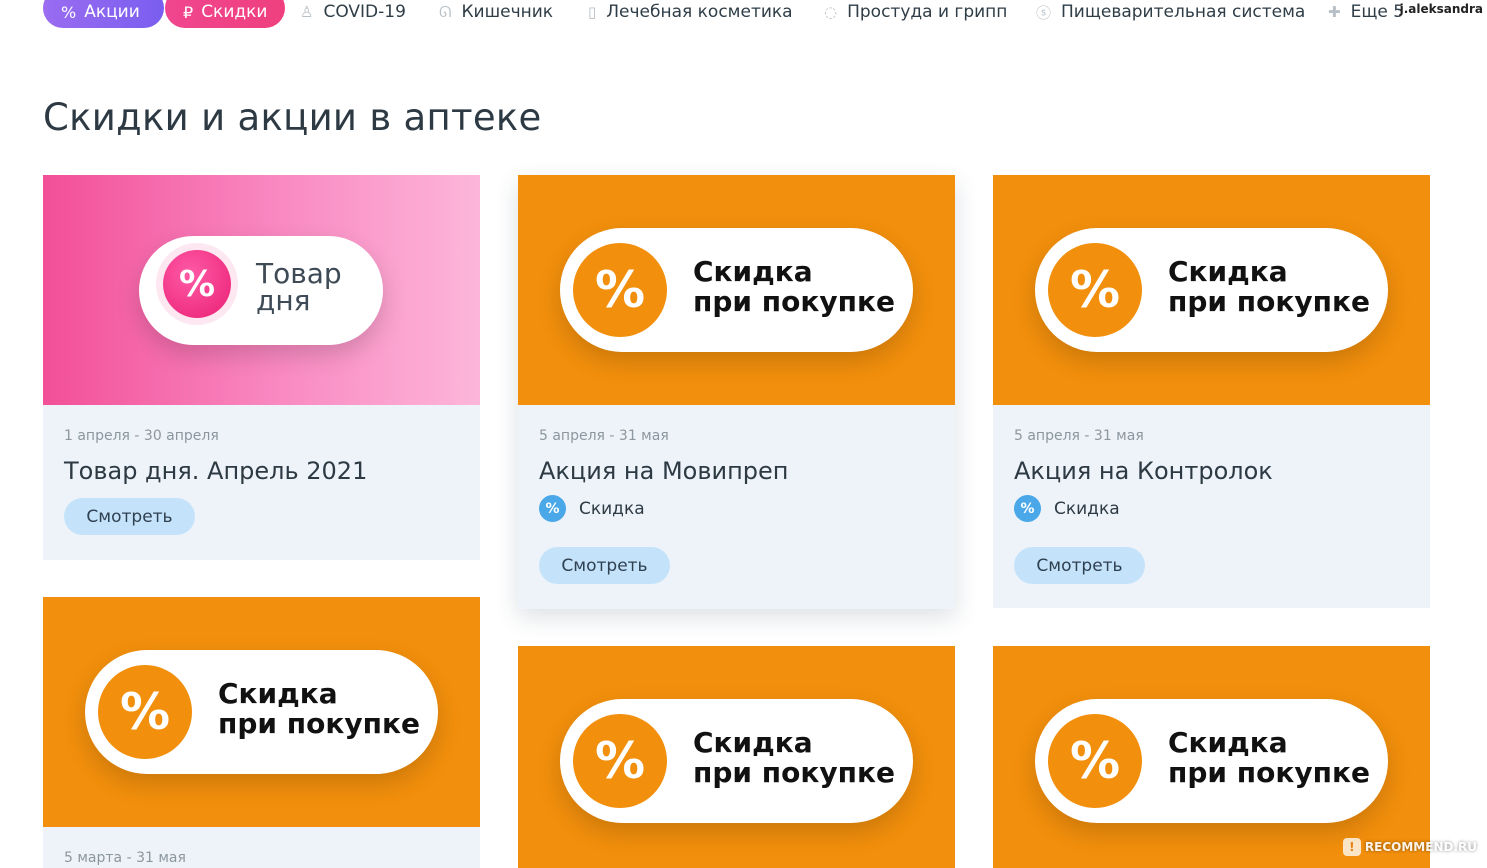 This screenshot has width=1487, height=868. What do you see at coordinates (1044, 12) in the screenshot?
I see `stomach-icon: ⓢ` at bounding box center [1044, 12].